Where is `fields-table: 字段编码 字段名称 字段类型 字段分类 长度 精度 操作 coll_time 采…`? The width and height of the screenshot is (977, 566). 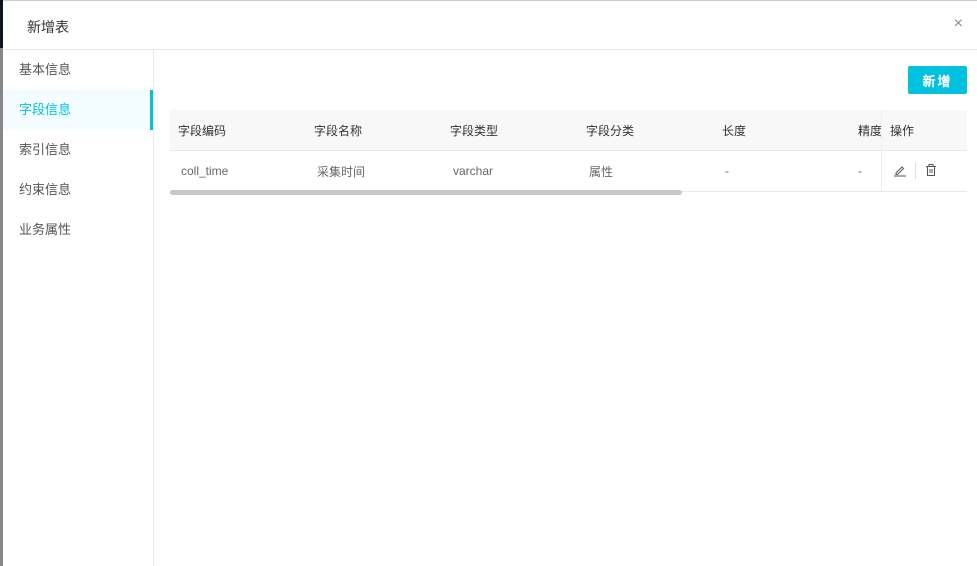 fields-table: 字段编码 字段名称 字段类型 字段分类 长度 精度 操作 coll_time 采… is located at coordinates (568, 151).